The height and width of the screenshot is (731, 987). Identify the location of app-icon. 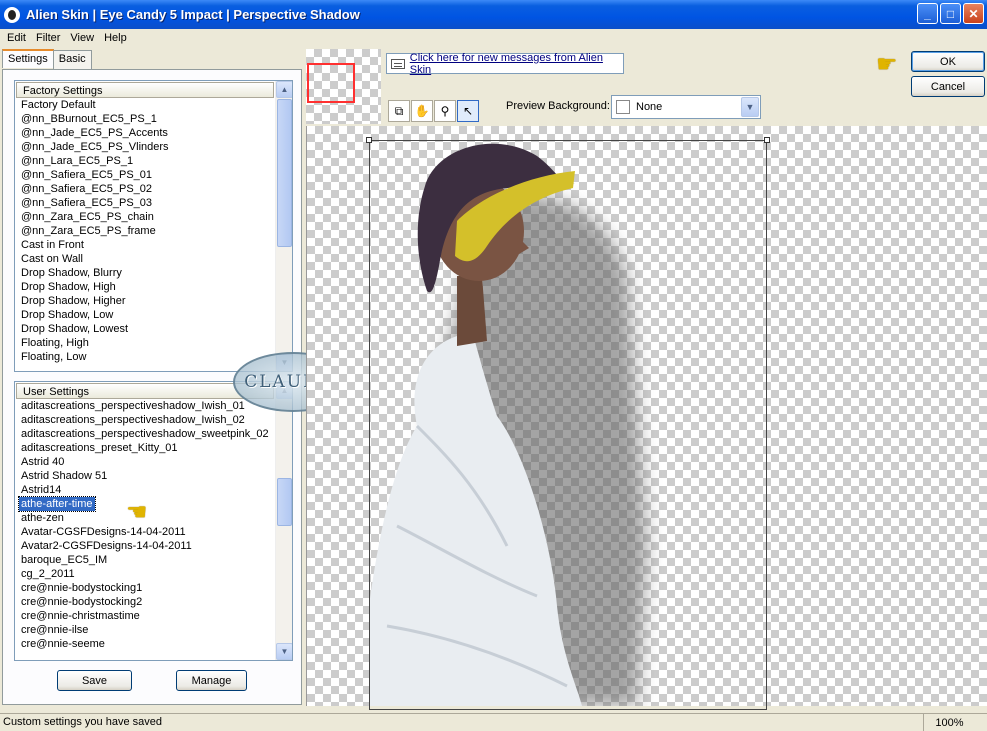
(12, 14).